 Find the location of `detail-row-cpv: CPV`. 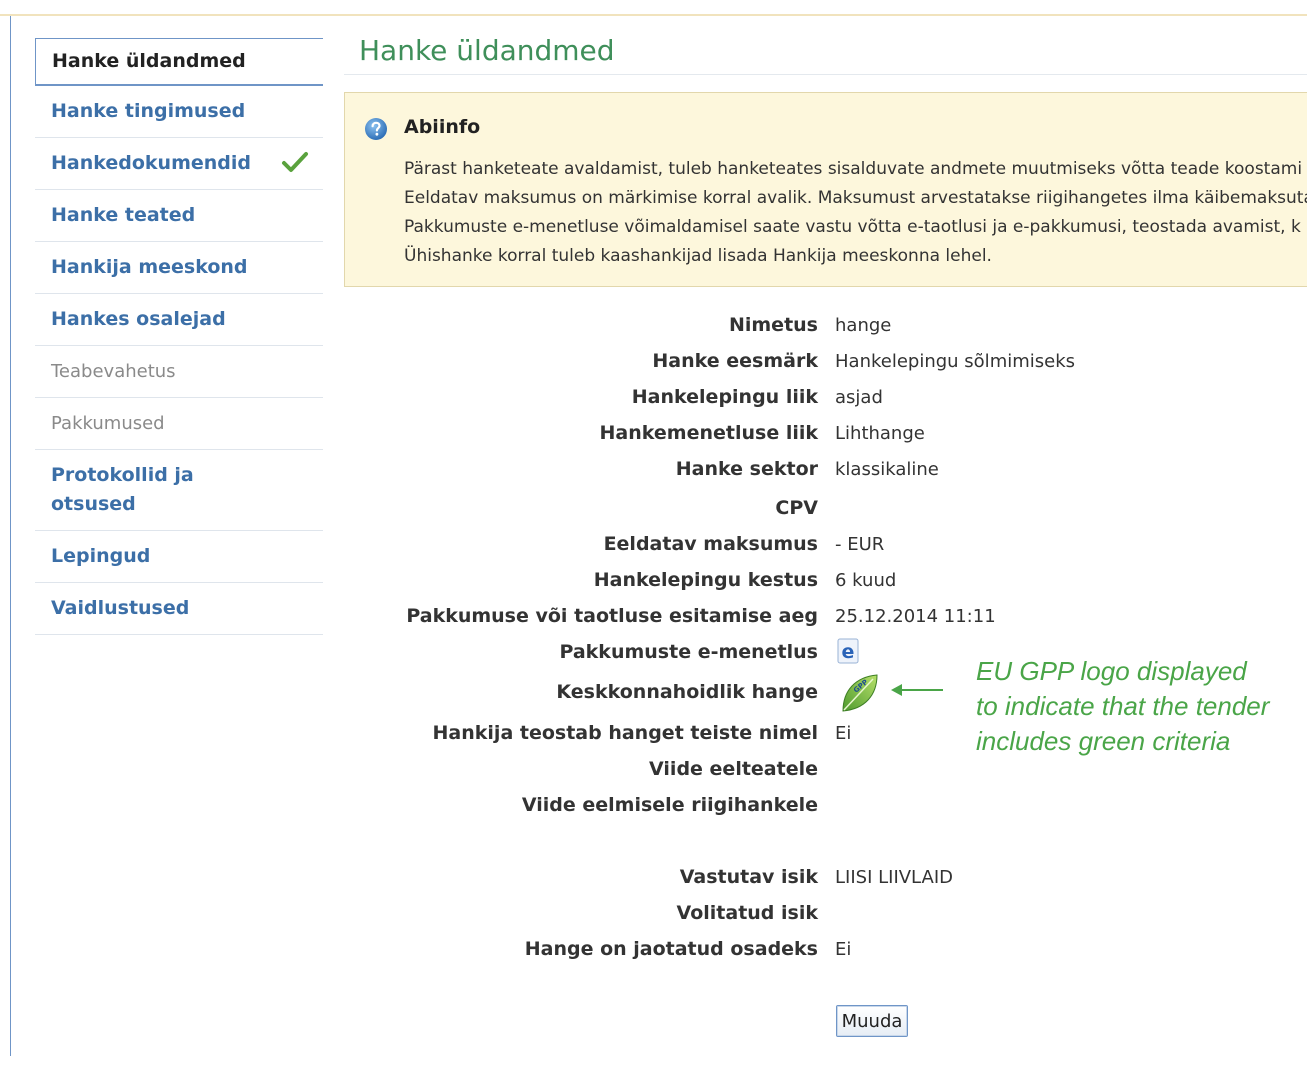

detail-row-cpv: CPV is located at coordinates (825, 509).